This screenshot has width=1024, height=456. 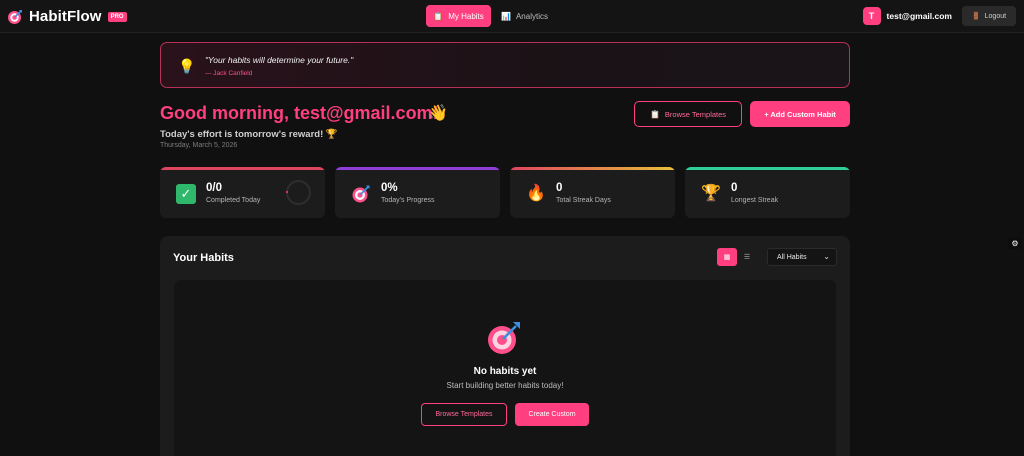 I want to click on logout-button: 🚪 Logout, so click(x=989, y=16).